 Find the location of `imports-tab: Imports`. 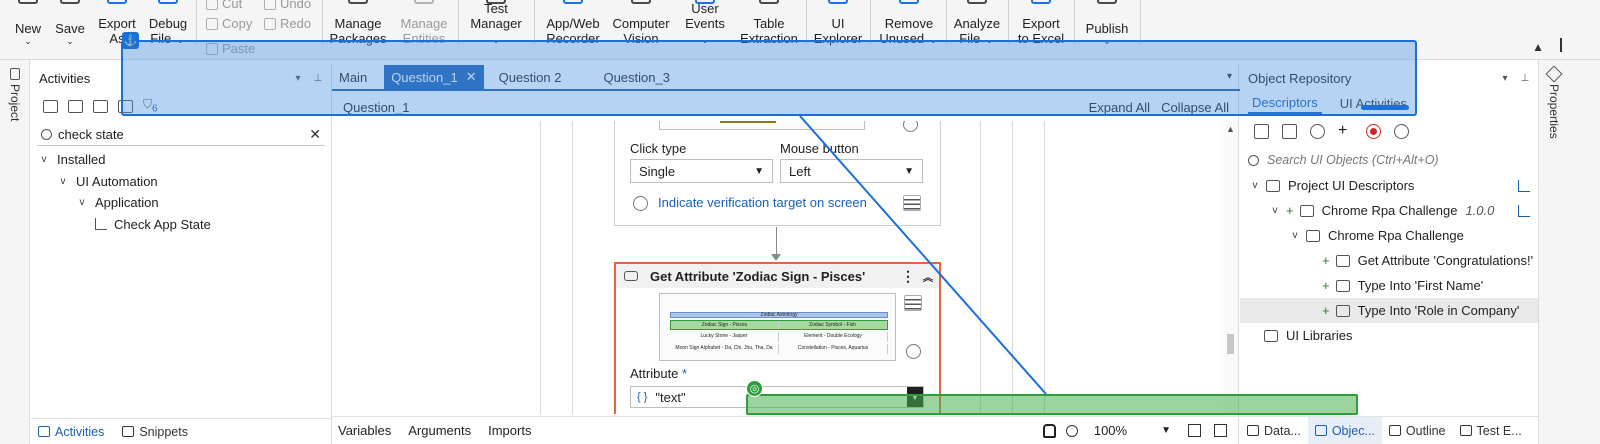

imports-tab: Imports is located at coordinates (509, 430).